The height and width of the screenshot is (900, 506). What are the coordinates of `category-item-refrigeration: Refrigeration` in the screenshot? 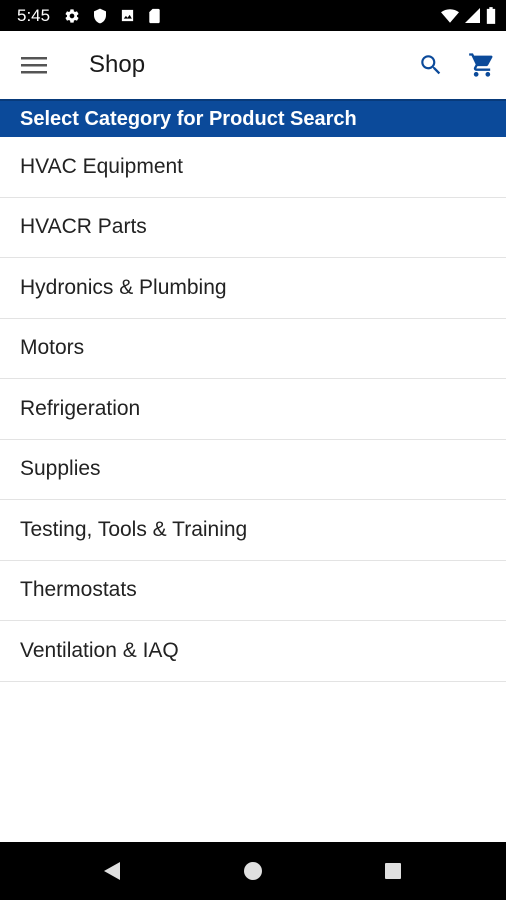 It's located at (253, 409).